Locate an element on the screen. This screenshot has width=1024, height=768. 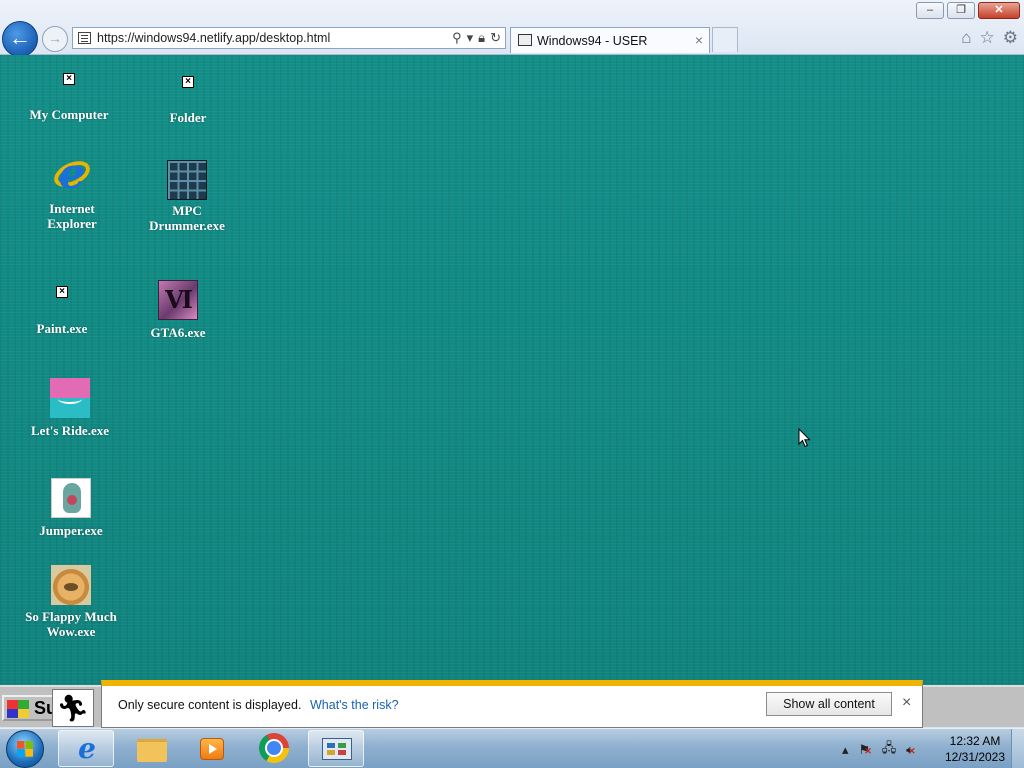
windows-logo-icon is located at coordinates (25, 749).